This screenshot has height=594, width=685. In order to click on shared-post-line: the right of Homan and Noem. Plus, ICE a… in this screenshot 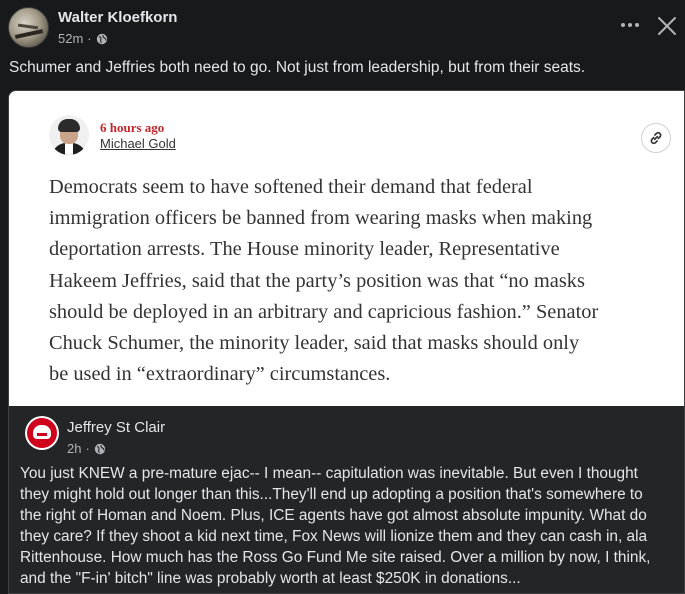, I will do `click(333, 515)`.